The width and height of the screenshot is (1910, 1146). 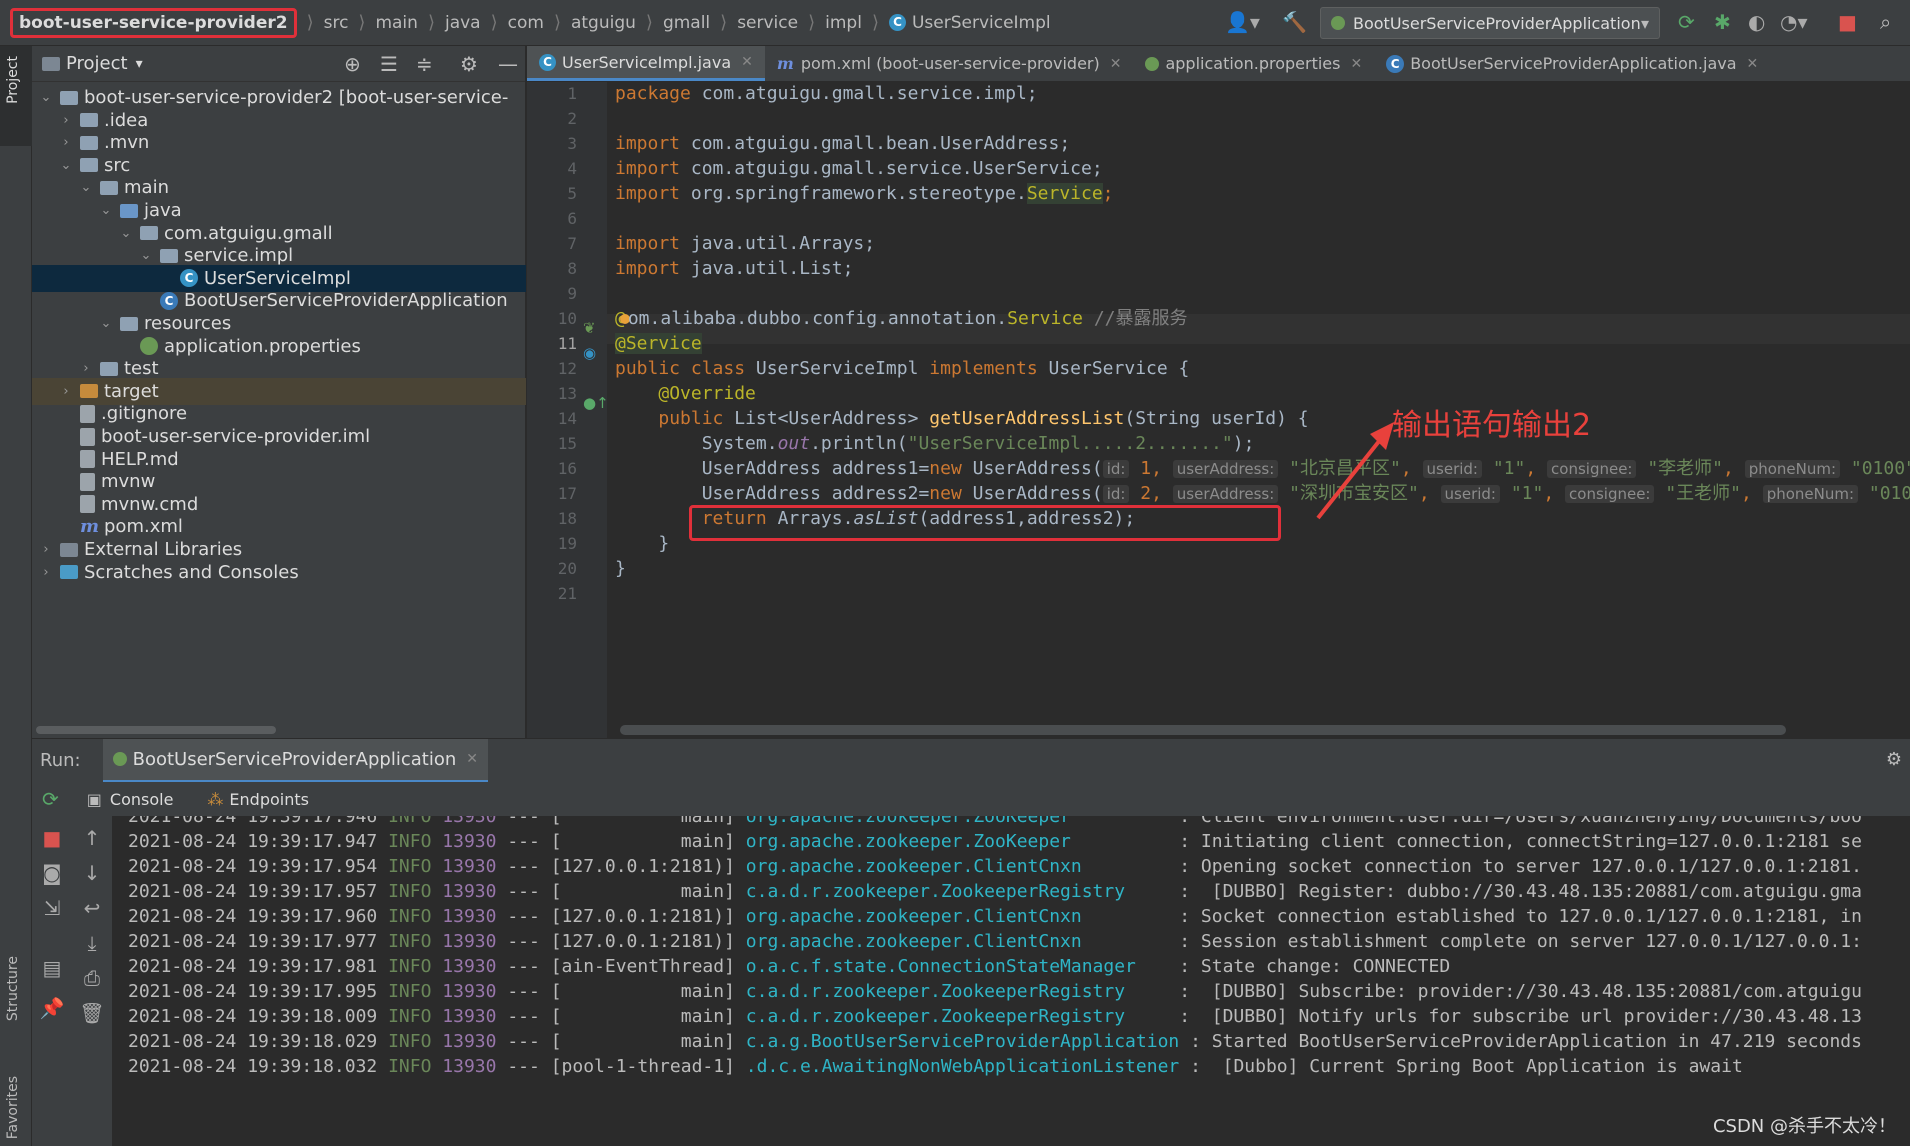 What do you see at coordinates (463, 23) in the screenshot?
I see `breadcrumb-java: java` at bounding box center [463, 23].